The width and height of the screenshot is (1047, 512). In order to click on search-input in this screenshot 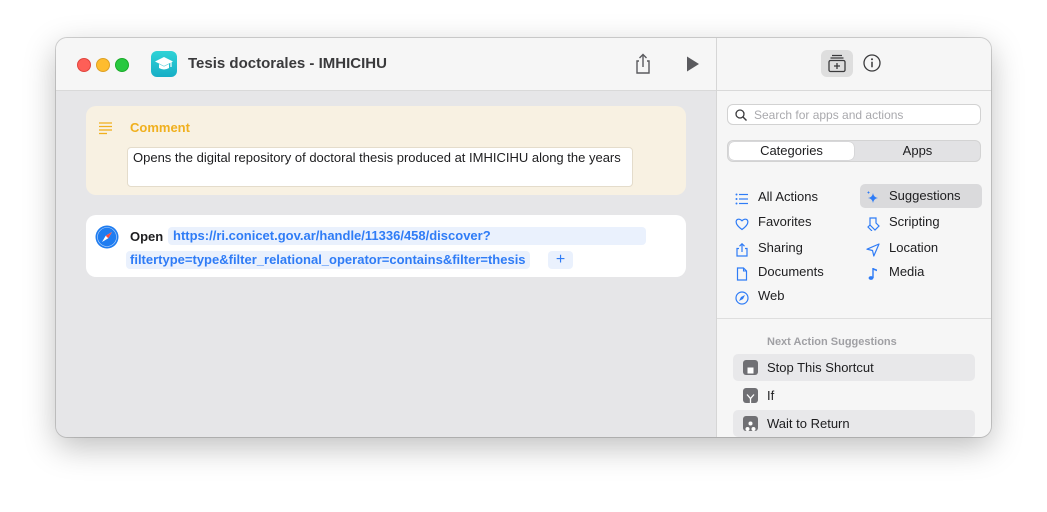, I will do `click(864, 114)`.